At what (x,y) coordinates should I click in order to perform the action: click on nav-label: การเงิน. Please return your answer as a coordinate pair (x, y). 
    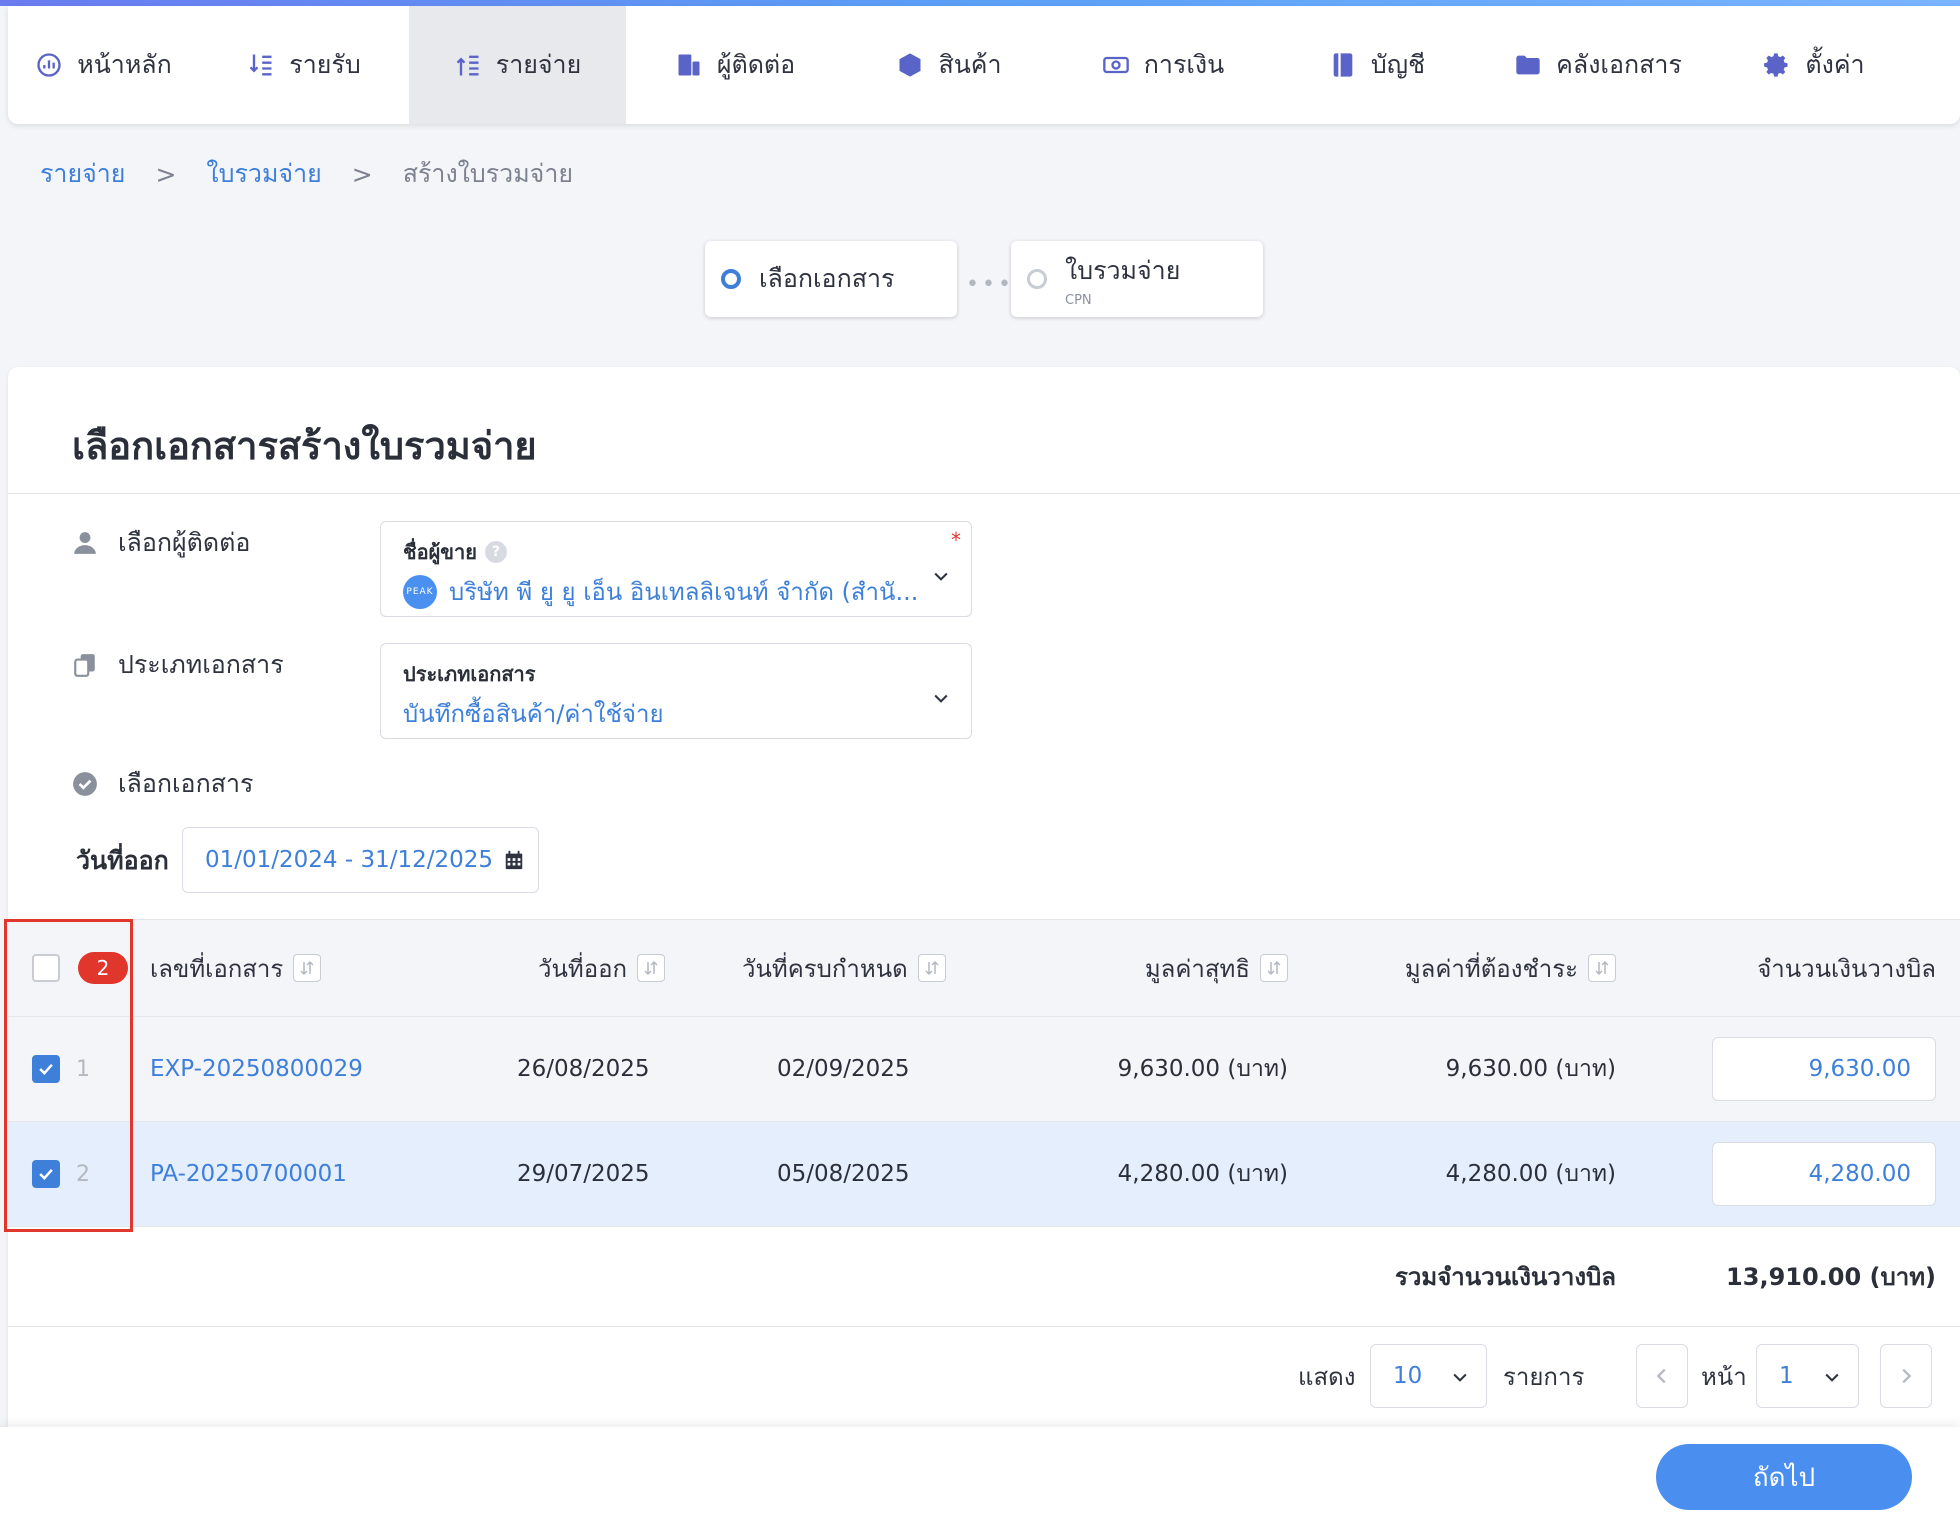
    Looking at the image, I should click on (1184, 64).